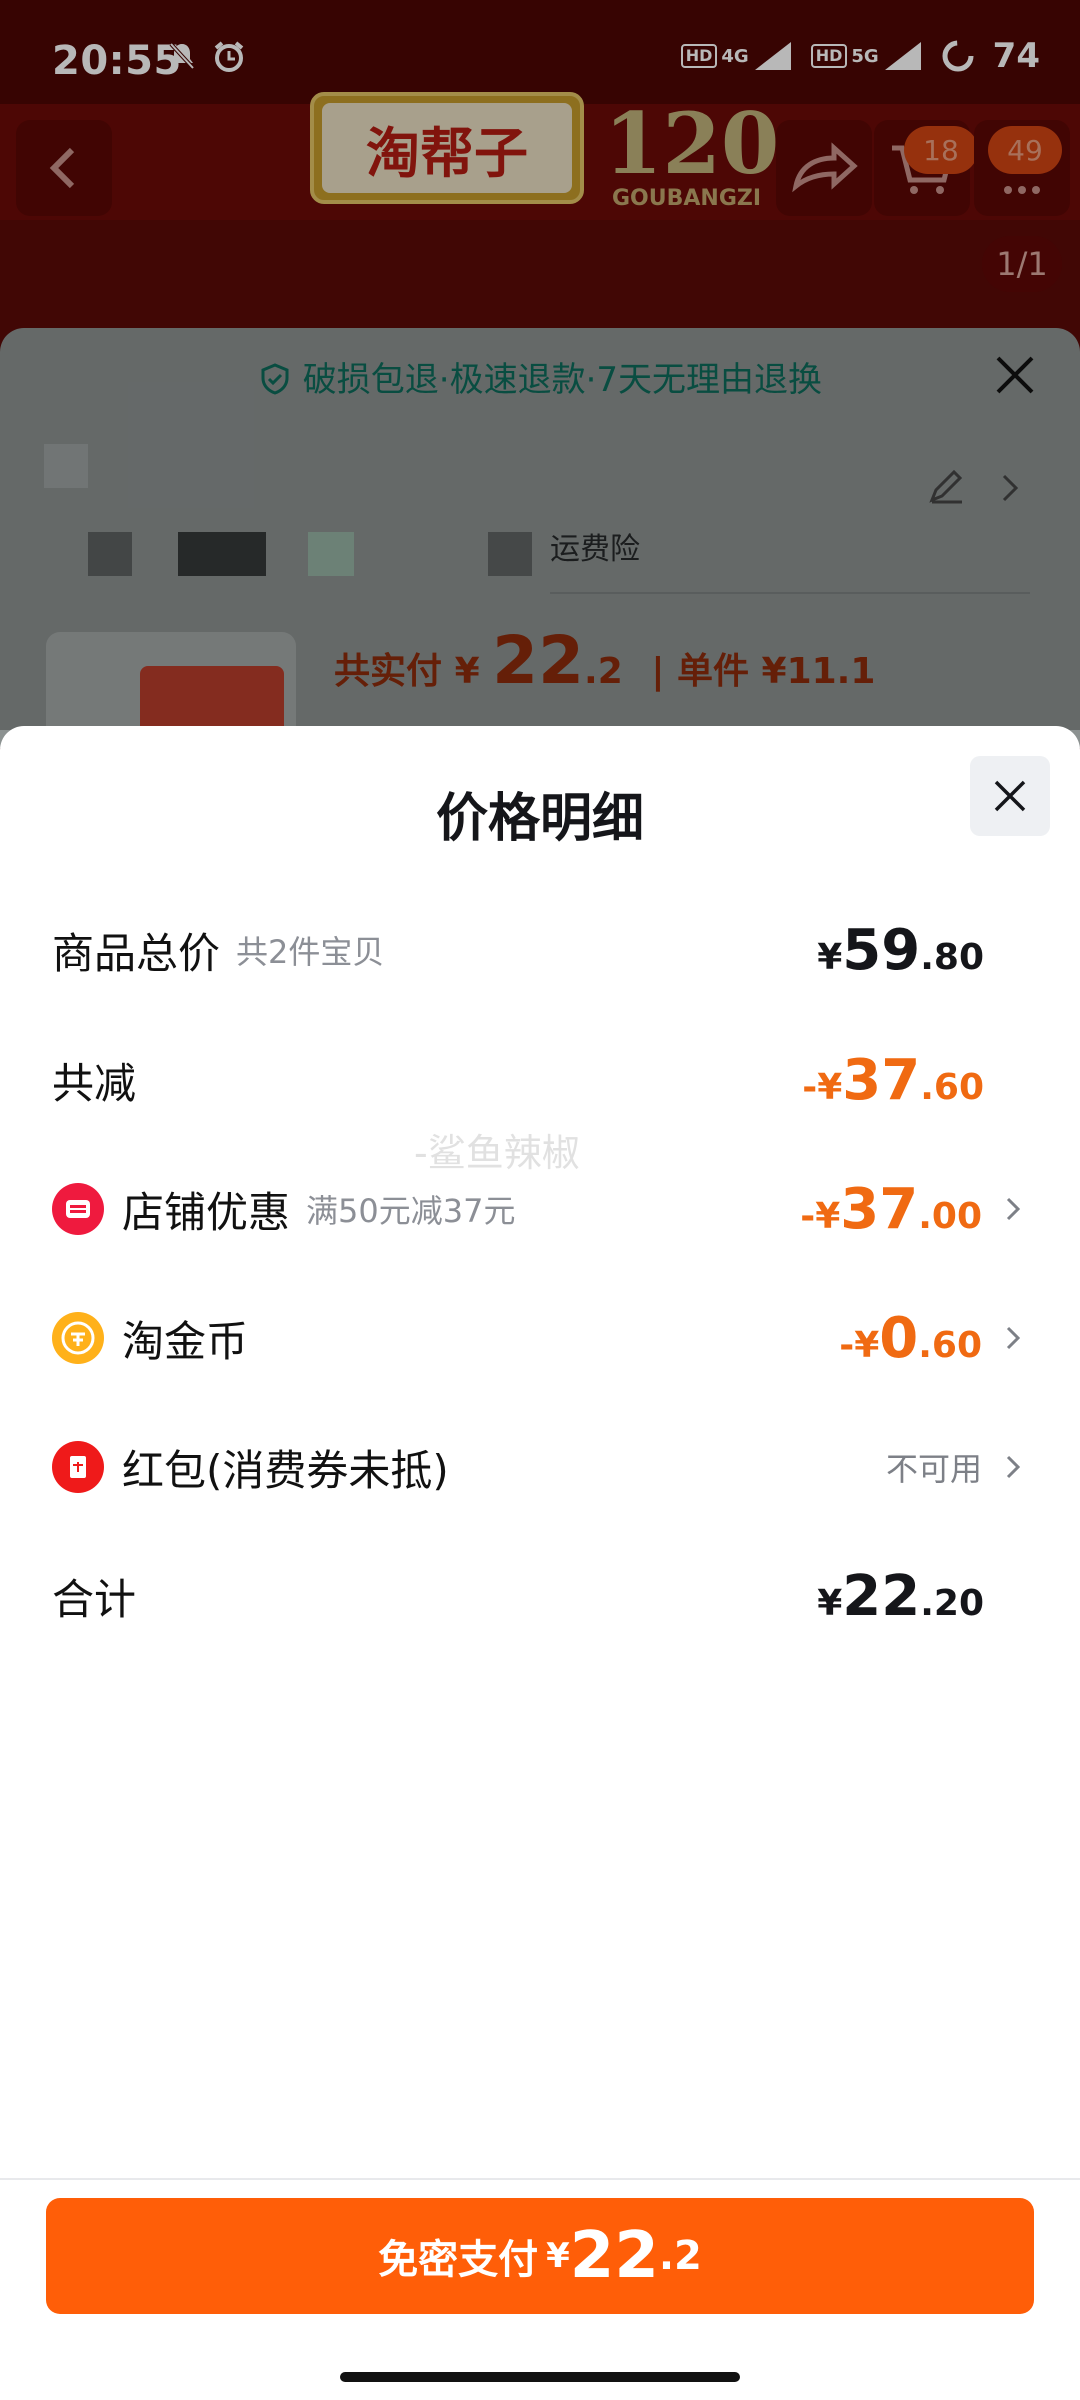 This screenshot has height=2400, width=1080. What do you see at coordinates (285, 1470) in the screenshot?
I see `row-label: 红包(消费券未抵)` at bounding box center [285, 1470].